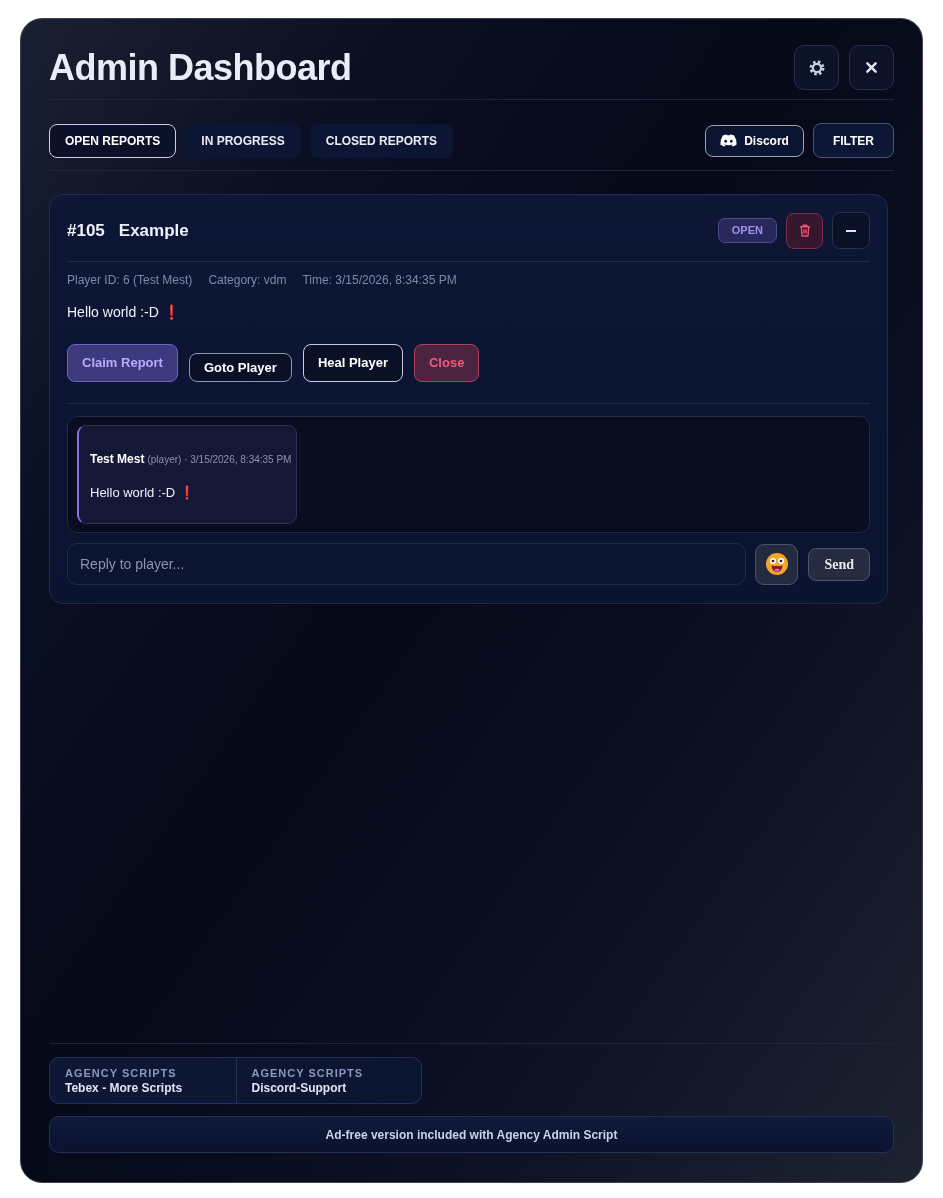 This screenshot has height=1198, width=943. Describe the element at coordinates (243, 140) in the screenshot. I see `report-tab: IN PROGRESS` at that location.